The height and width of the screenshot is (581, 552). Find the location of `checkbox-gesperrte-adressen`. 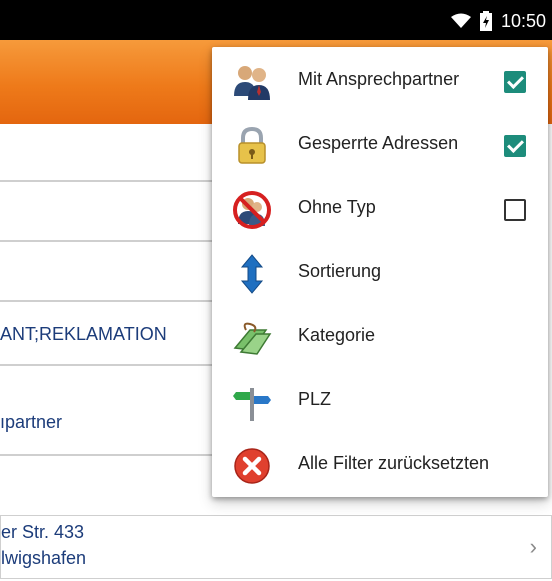

checkbox-gesperrte-adressen is located at coordinates (515, 146).